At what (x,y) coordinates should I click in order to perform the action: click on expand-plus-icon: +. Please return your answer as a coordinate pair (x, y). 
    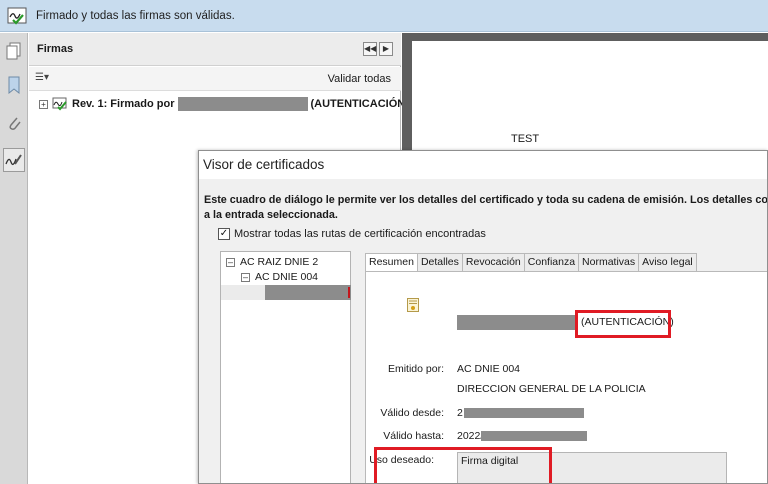
    Looking at the image, I should click on (43, 104).